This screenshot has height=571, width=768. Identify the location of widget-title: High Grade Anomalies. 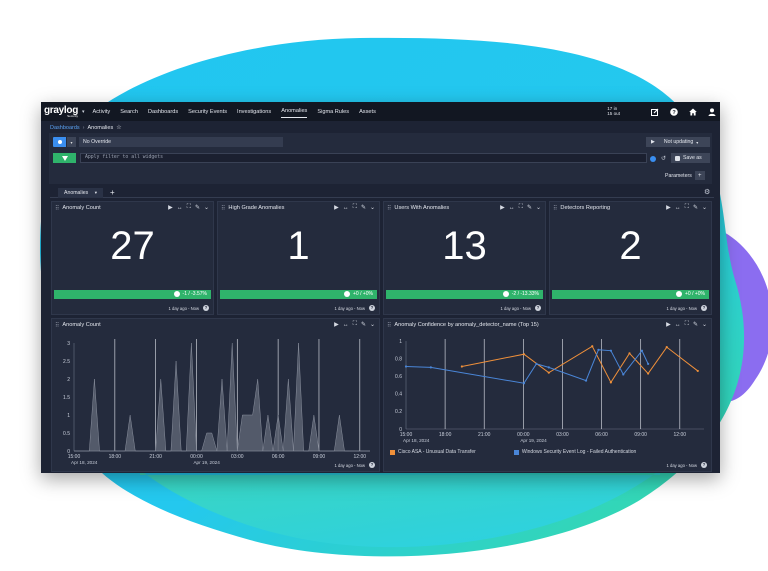
(256, 208).